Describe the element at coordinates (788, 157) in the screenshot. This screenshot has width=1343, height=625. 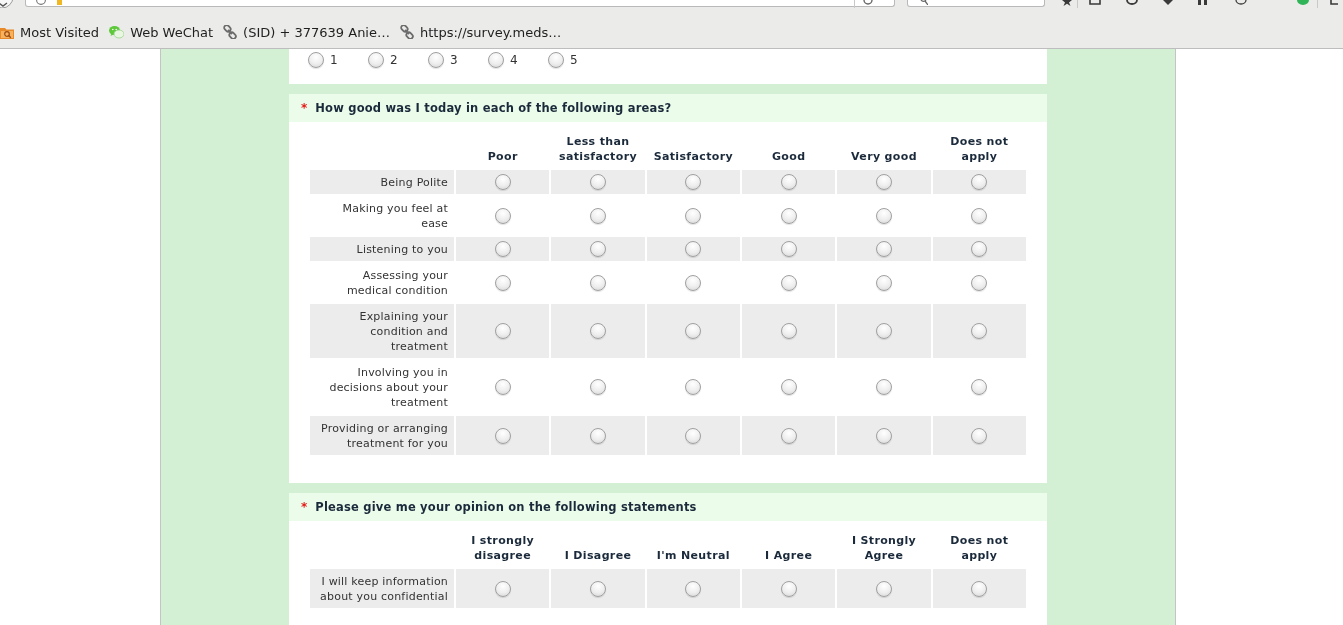
I see `column-header: Good` at that location.